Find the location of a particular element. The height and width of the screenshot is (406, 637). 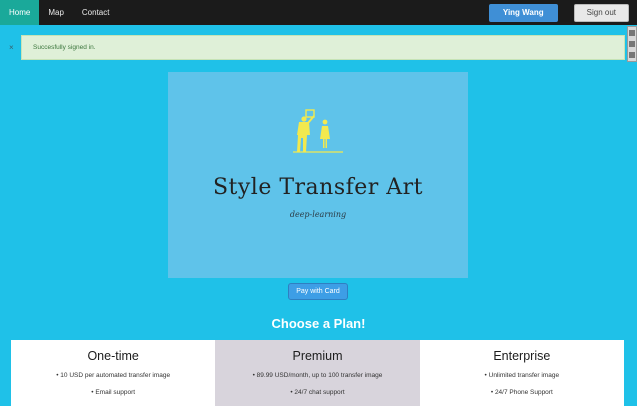

success-alert: Succesfully signed in. is located at coordinates (323, 47).